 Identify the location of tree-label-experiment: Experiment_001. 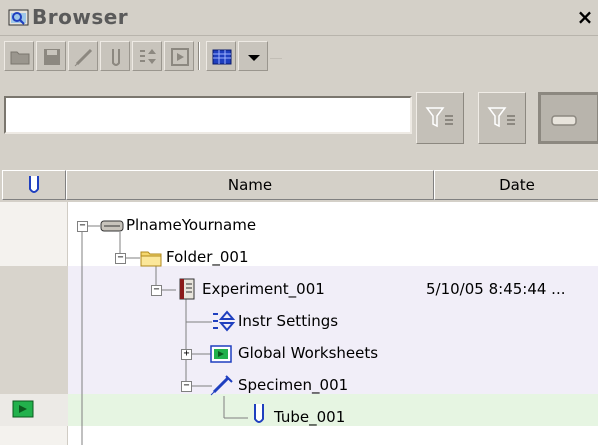
(263, 289).